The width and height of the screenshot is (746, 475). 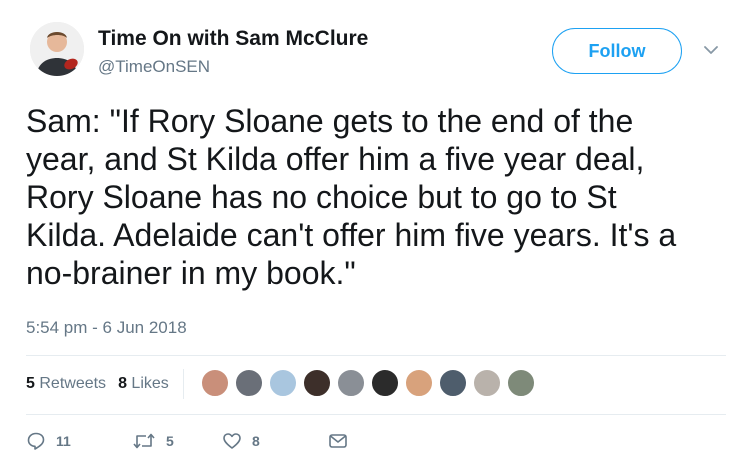 I want to click on reply-icon, so click(x=36, y=441).